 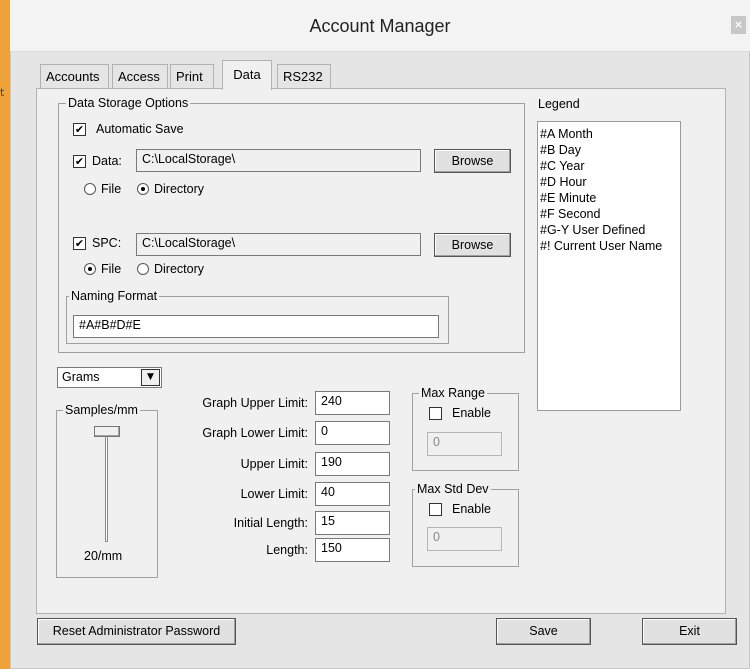 What do you see at coordinates (107, 243) in the screenshot?
I see `spc-label: SPC:` at bounding box center [107, 243].